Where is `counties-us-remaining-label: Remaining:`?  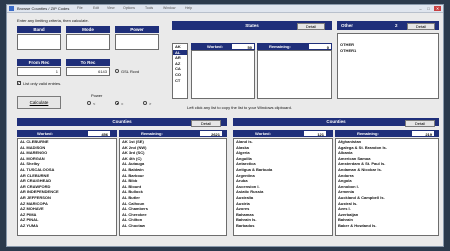 counties-us-remaining-label: Remaining: is located at coordinates (152, 133).